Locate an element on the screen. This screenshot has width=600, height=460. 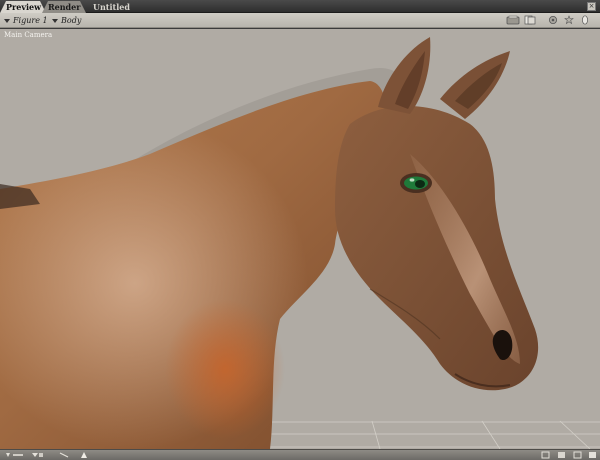
body-part-selector: Body is located at coordinates (66, 20).